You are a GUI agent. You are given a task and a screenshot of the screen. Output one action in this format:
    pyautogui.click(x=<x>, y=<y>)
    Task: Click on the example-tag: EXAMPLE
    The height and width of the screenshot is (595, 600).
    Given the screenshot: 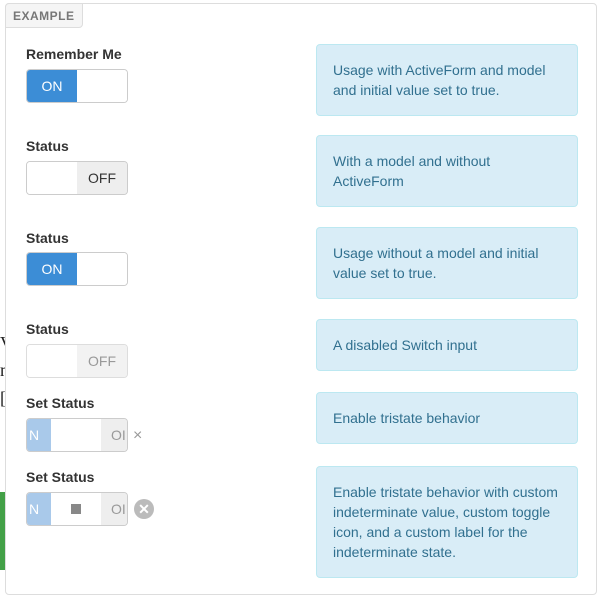 What is the action you would take?
    pyautogui.click(x=44, y=15)
    